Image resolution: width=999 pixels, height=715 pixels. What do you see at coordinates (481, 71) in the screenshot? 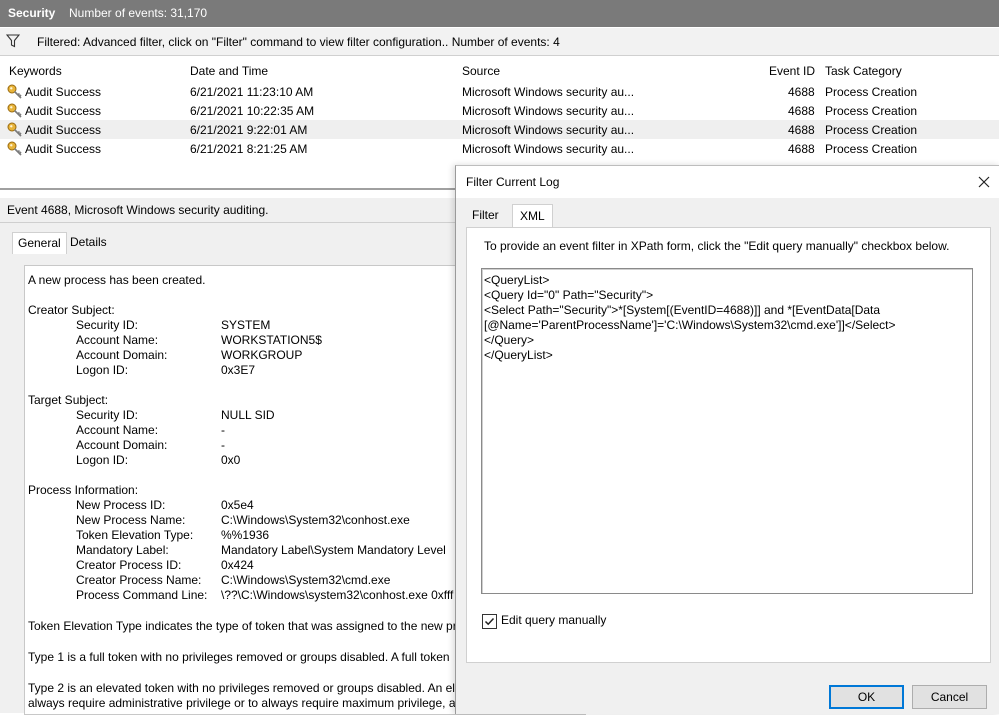
I see `column-header-source: Source` at bounding box center [481, 71].